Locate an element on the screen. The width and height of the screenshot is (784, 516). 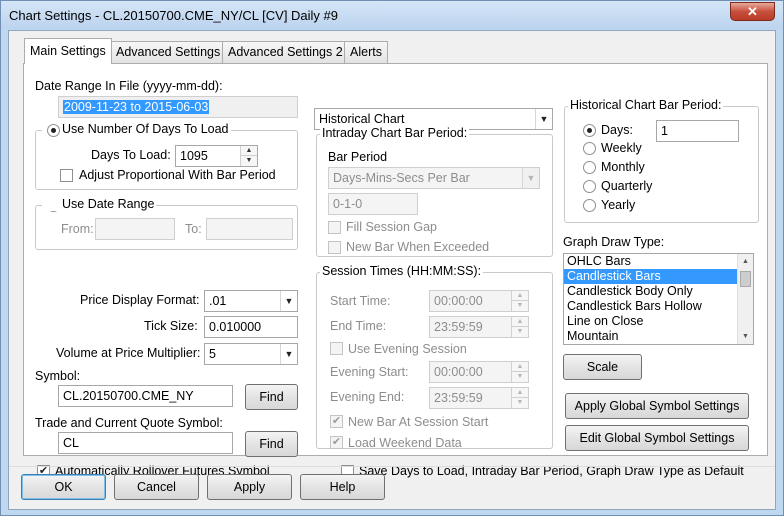
period-yearly-radio is located at coordinates (589, 205).